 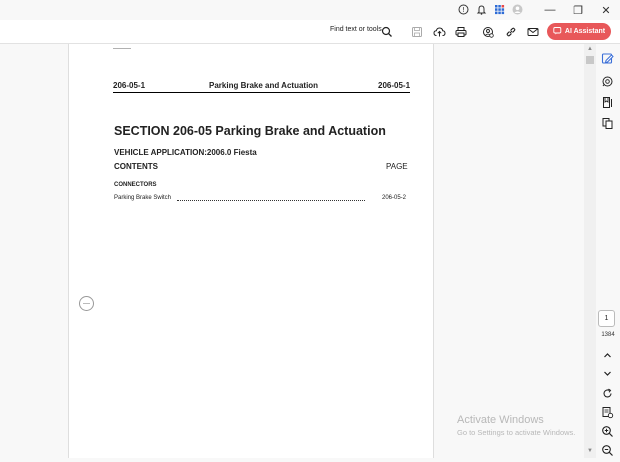 What do you see at coordinates (356, 29) in the screenshot?
I see `find-text-button: Find text or tools` at bounding box center [356, 29].